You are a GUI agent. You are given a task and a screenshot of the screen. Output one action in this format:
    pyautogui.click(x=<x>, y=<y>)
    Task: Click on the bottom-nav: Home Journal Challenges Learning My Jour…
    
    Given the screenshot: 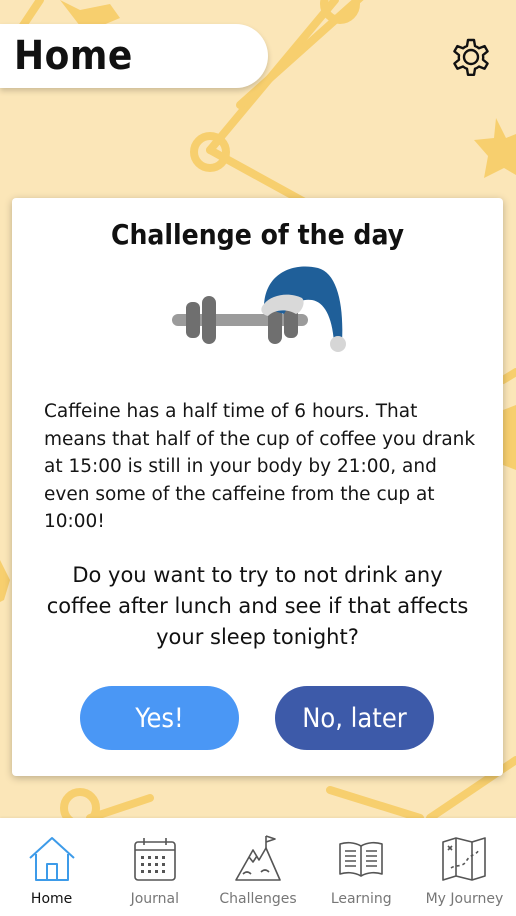 What is the action you would take?
    pyautogui.click(x=258, y=867)
    